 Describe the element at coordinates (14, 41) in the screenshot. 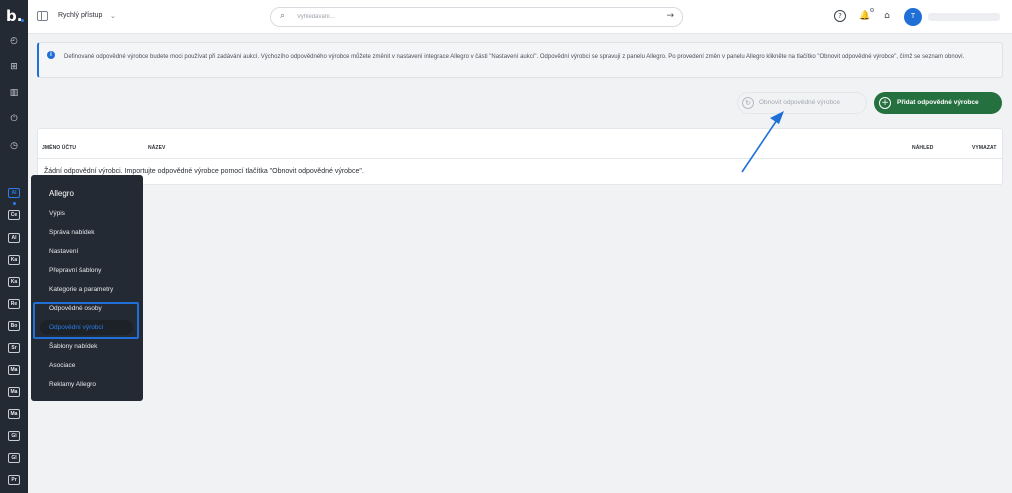

I see `gauge-icon: ◴` at that location.